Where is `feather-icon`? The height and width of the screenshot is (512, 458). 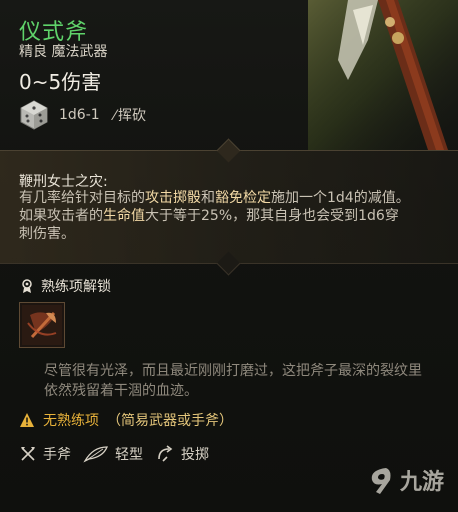
feather-icon is located at coordinates (95, 454).